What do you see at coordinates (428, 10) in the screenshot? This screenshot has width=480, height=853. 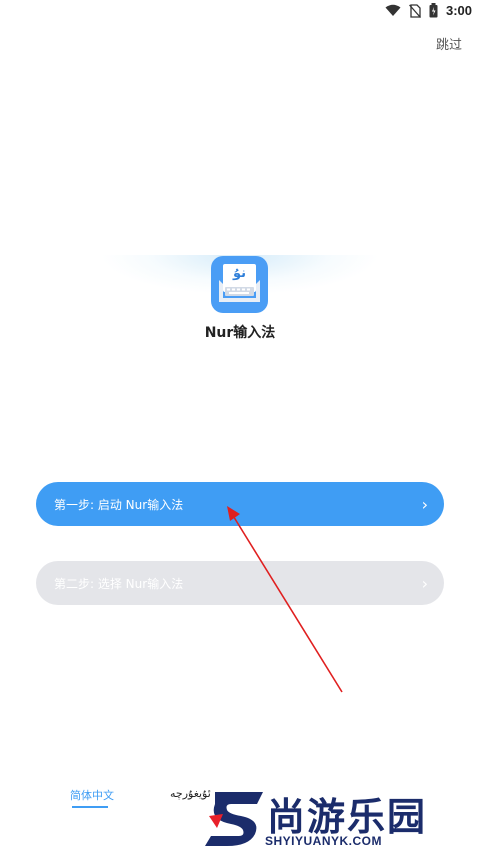 I see `status-icons: 3:00` at bounding box center [428, 10].